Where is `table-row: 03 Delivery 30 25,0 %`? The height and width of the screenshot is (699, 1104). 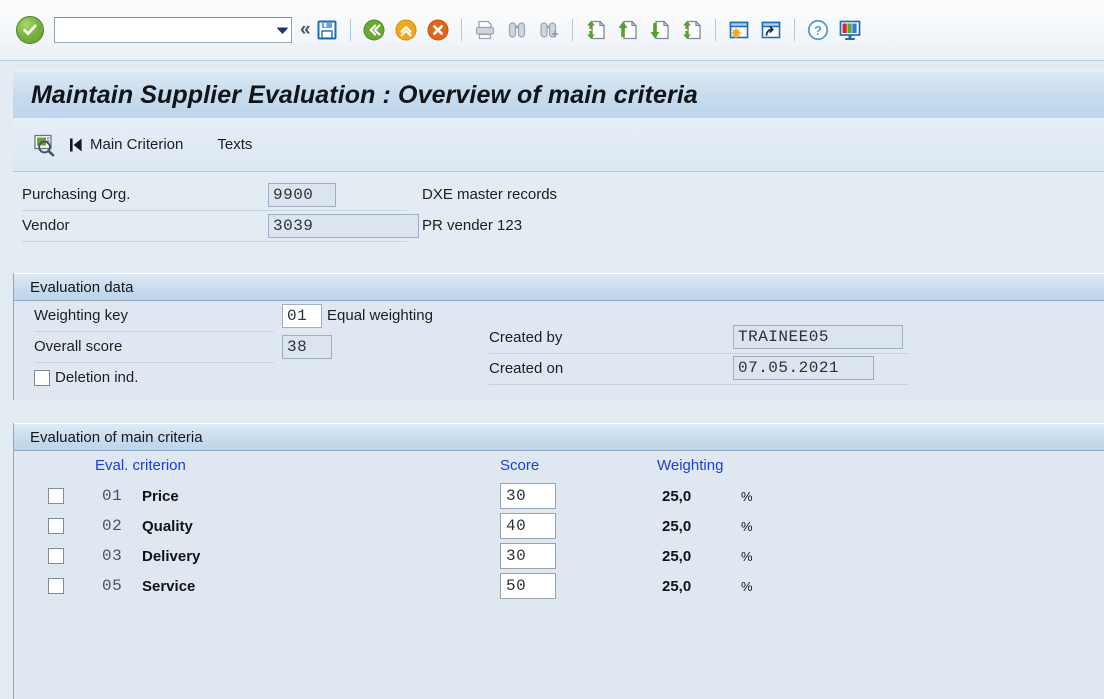 table-row: 03 Delivery 30 25,0 % is located at coordinates (559, 556).